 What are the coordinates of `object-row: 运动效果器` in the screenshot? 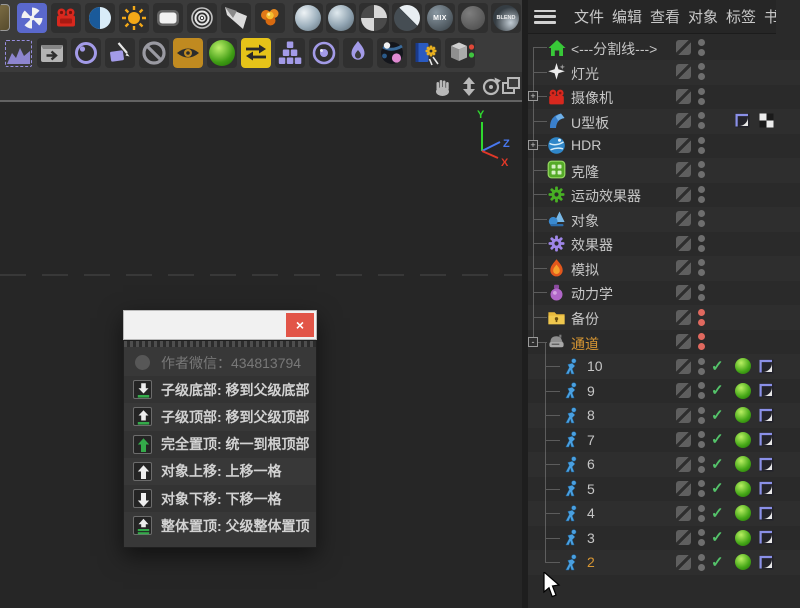 It's located at (664, 194).